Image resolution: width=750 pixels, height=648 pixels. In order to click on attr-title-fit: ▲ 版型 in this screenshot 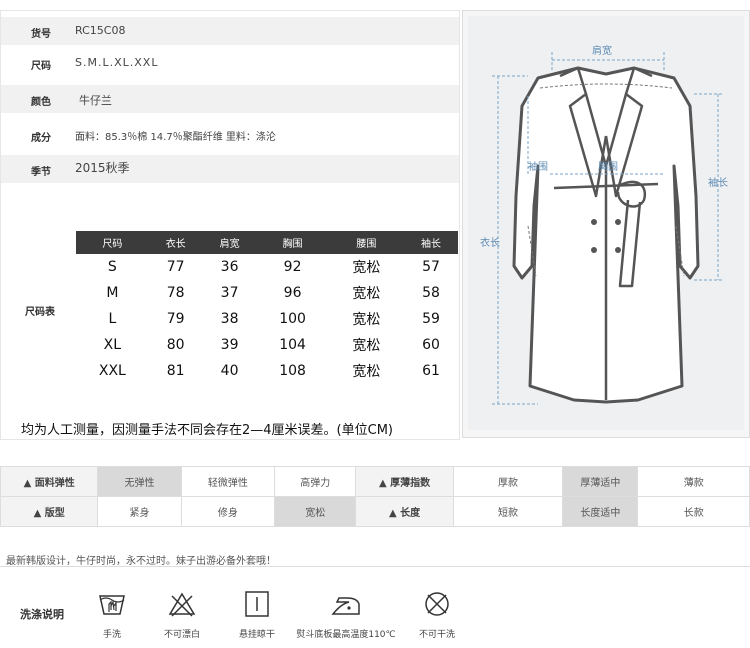, I will do `click(49, 511)`.